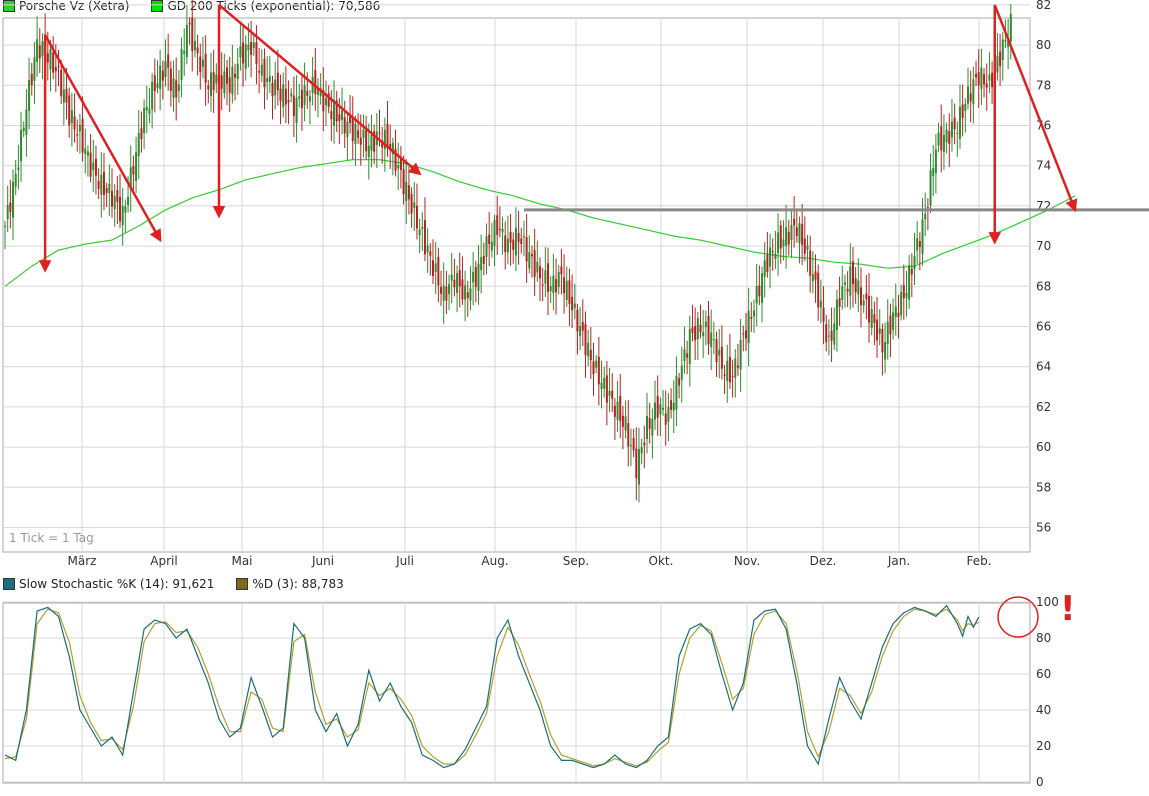  Describe the element at coordinates (1043, 367) in the screenshot. I see `y-tick-label: 64` at that location.